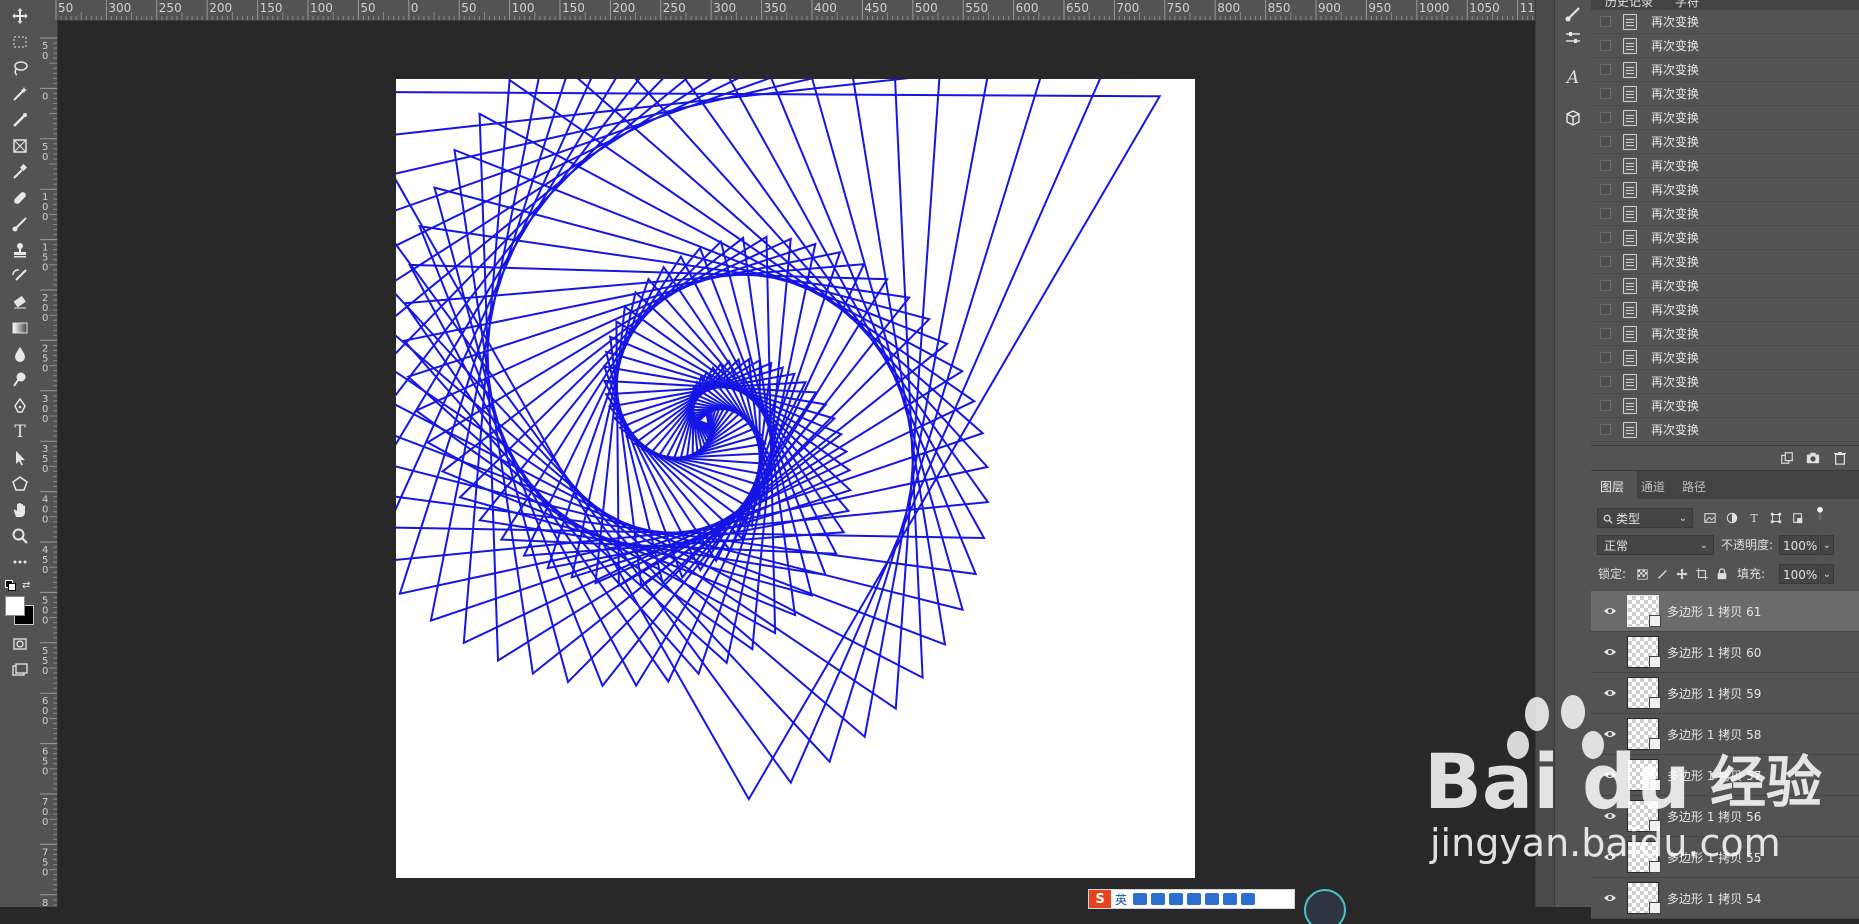 Image resolution: width=1859 pixels, height=924 pixels. What do you see at coordinates (20, 42) in the screenshot?
I see `marquee-icon` at bounding box center [20, 42].